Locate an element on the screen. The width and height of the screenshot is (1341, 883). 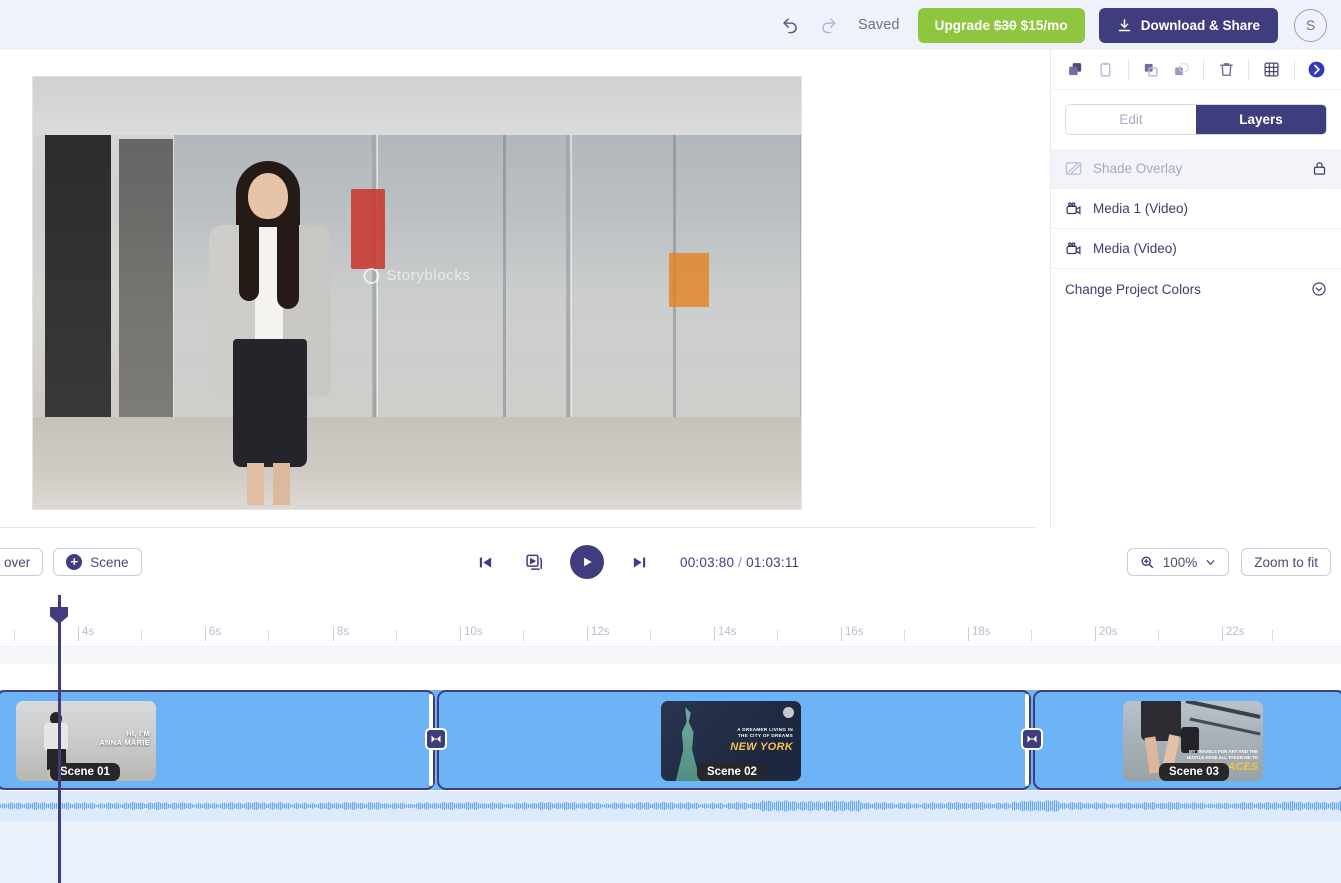
ruler-label: 4s is located at coordinates (88, 632).